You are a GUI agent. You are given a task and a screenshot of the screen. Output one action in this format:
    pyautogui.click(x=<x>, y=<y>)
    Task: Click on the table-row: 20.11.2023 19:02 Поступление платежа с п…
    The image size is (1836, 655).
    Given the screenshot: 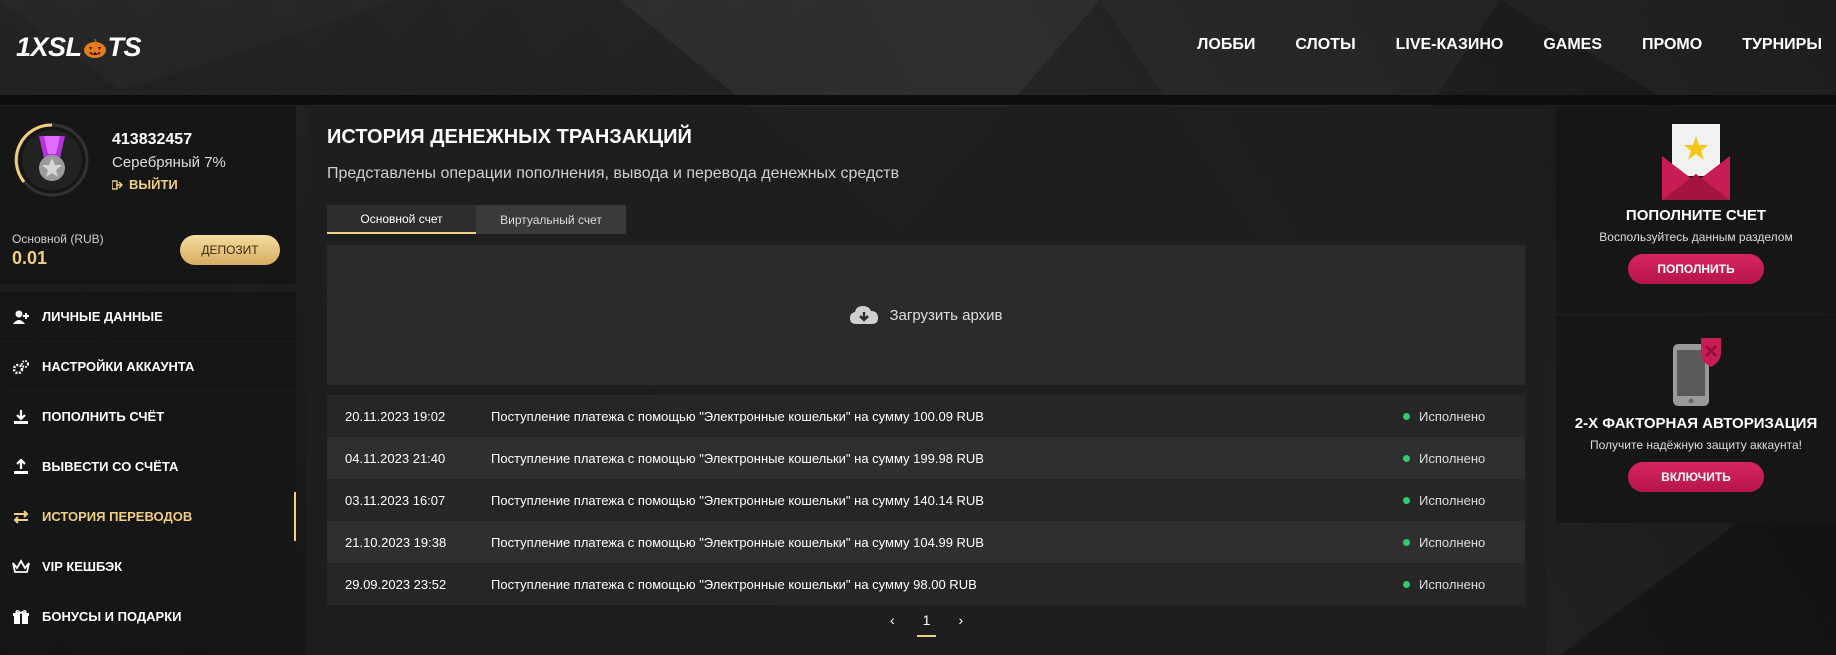 What is the action you would take?
    pyautogui.click(x=926, y=416)
    